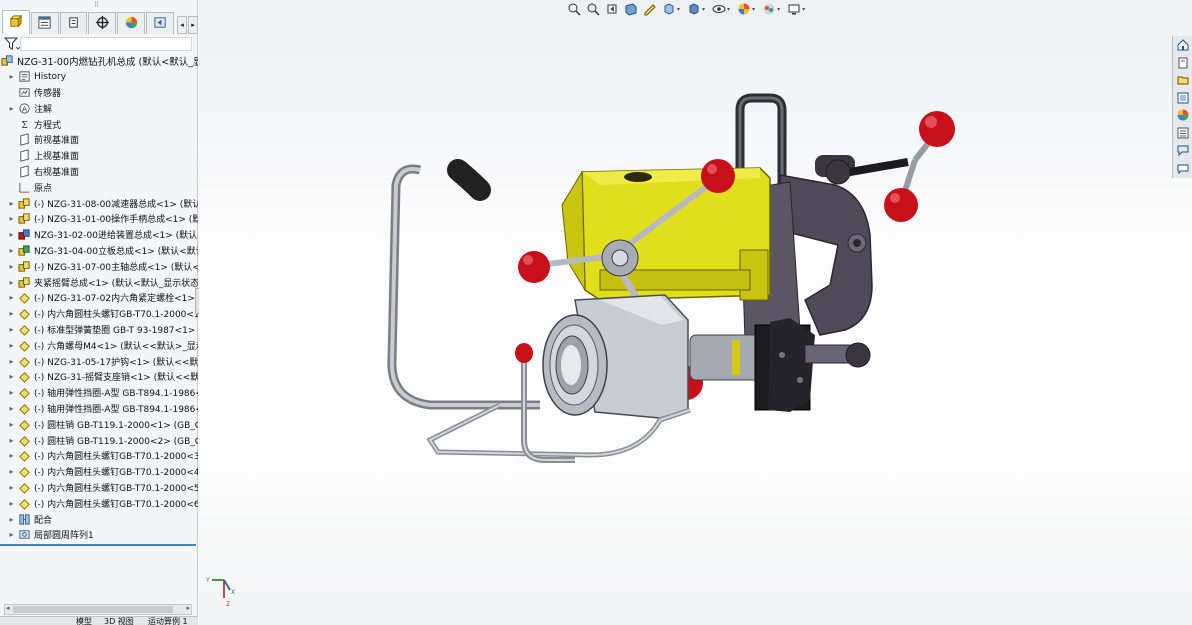  Describe the element at coordinates (116, 267) in the screenshot. I see `tree-row-label: (-) NZG-31-07-00主轴总成<1> (默认<默` at that location.